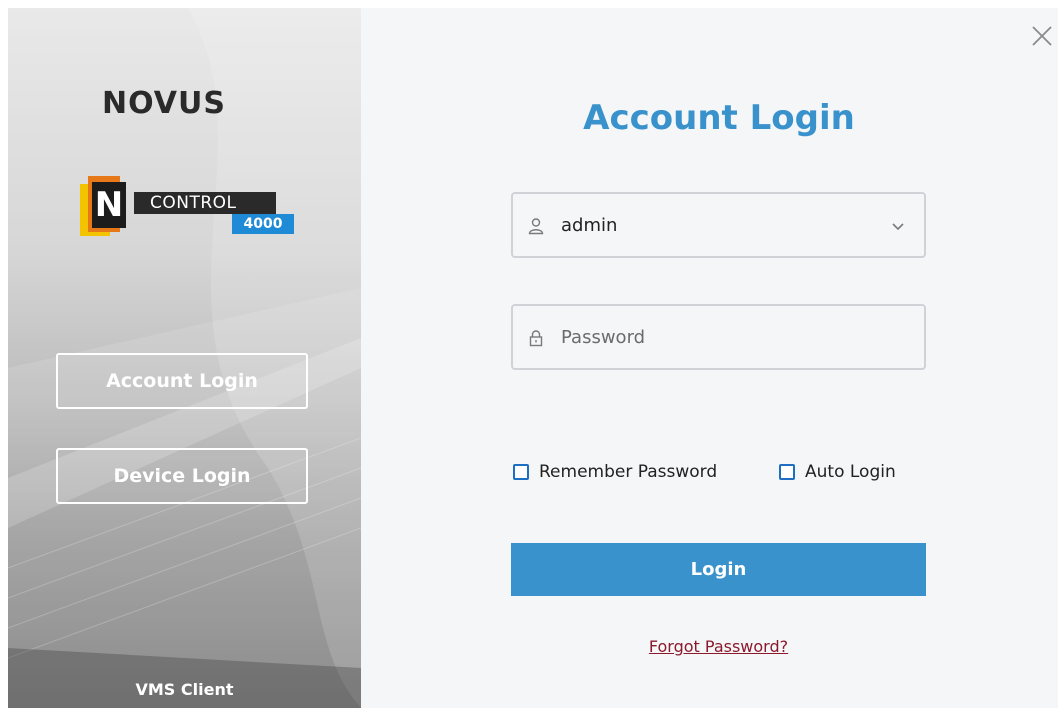 The width and height of the screenshot is (1058, 708). What do you see at coordinates (205, 203) in the screenshot?
I see `logo-product-name: CONTROL` at bounding box center [205, 203].